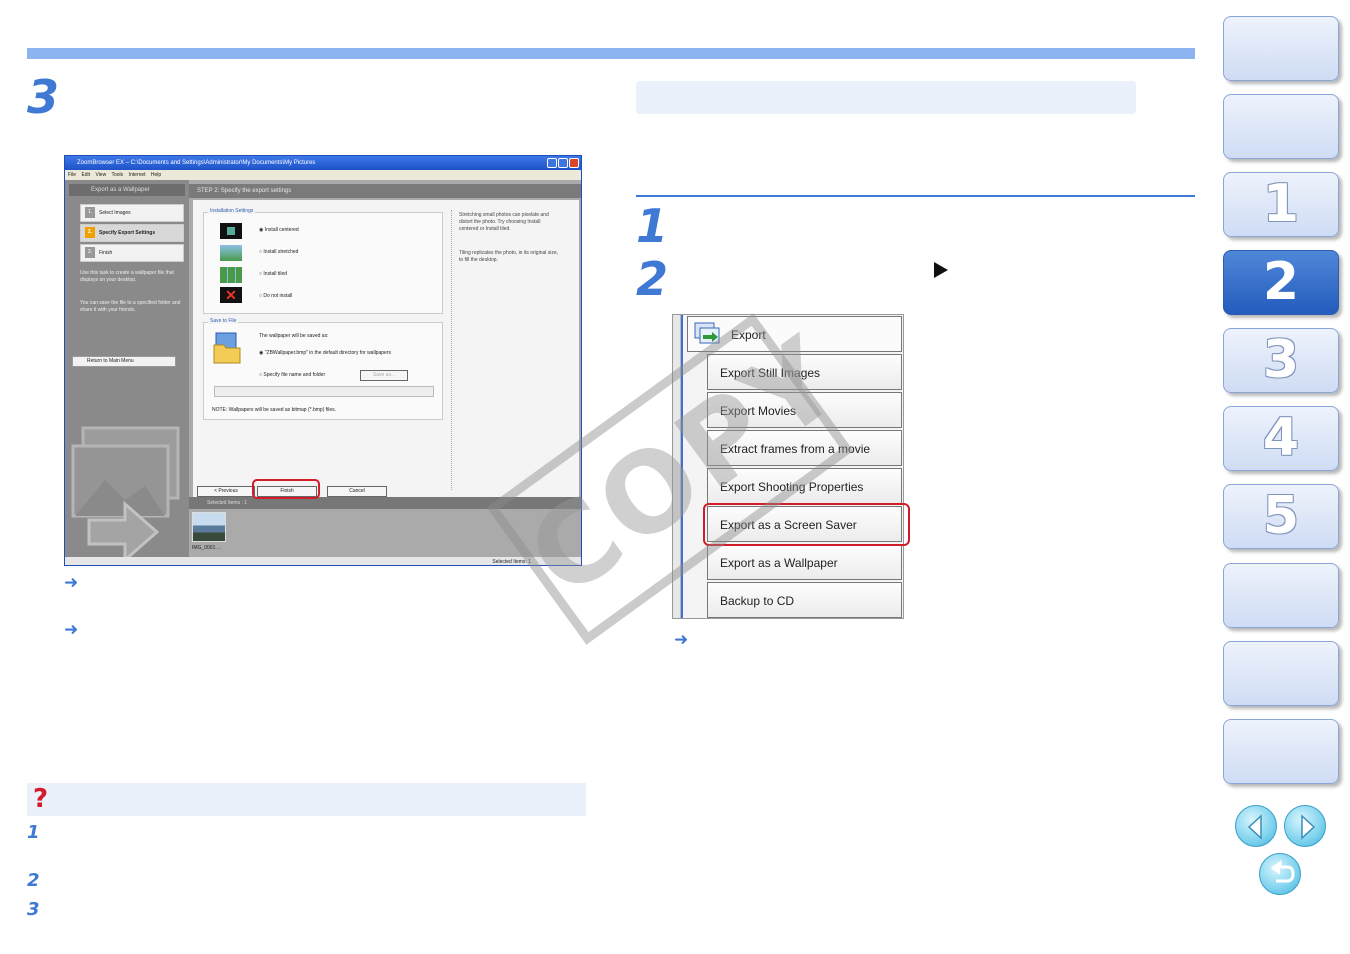  I want to click on faq-heading-bar, so click(306, 799).